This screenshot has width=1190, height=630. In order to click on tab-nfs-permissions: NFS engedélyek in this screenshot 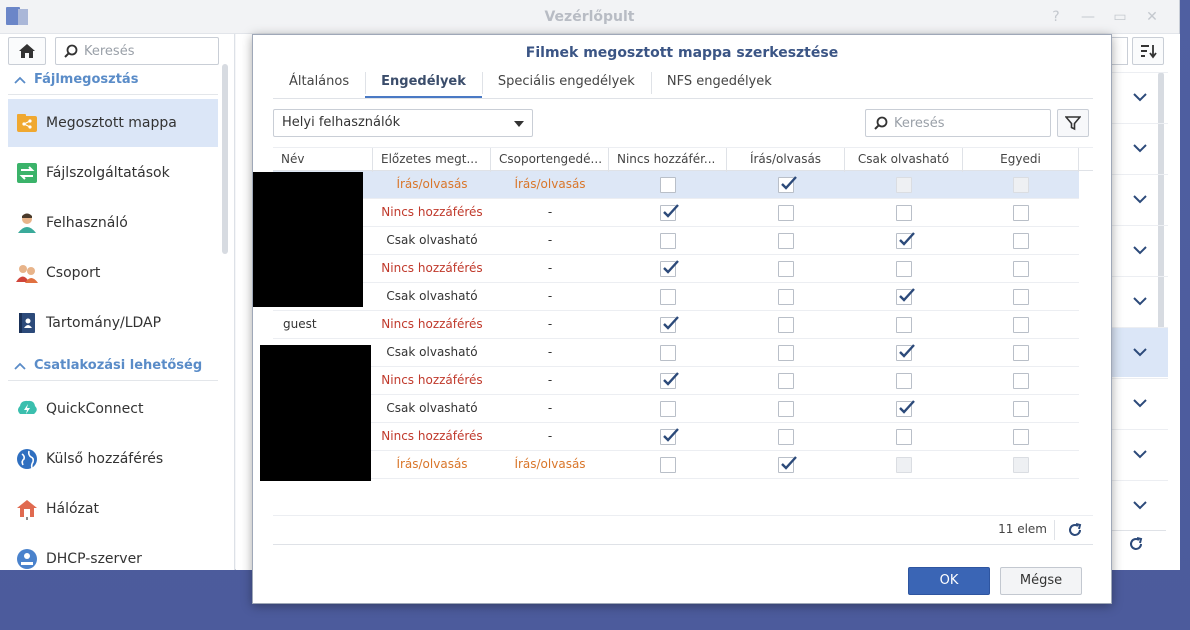, I will do `click(719, 83)`.